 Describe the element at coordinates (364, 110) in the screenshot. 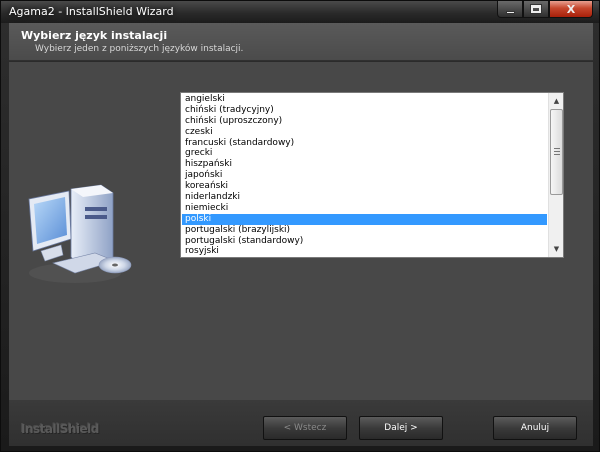

I see `language-option: chiński (tradycyjny)` at that location.